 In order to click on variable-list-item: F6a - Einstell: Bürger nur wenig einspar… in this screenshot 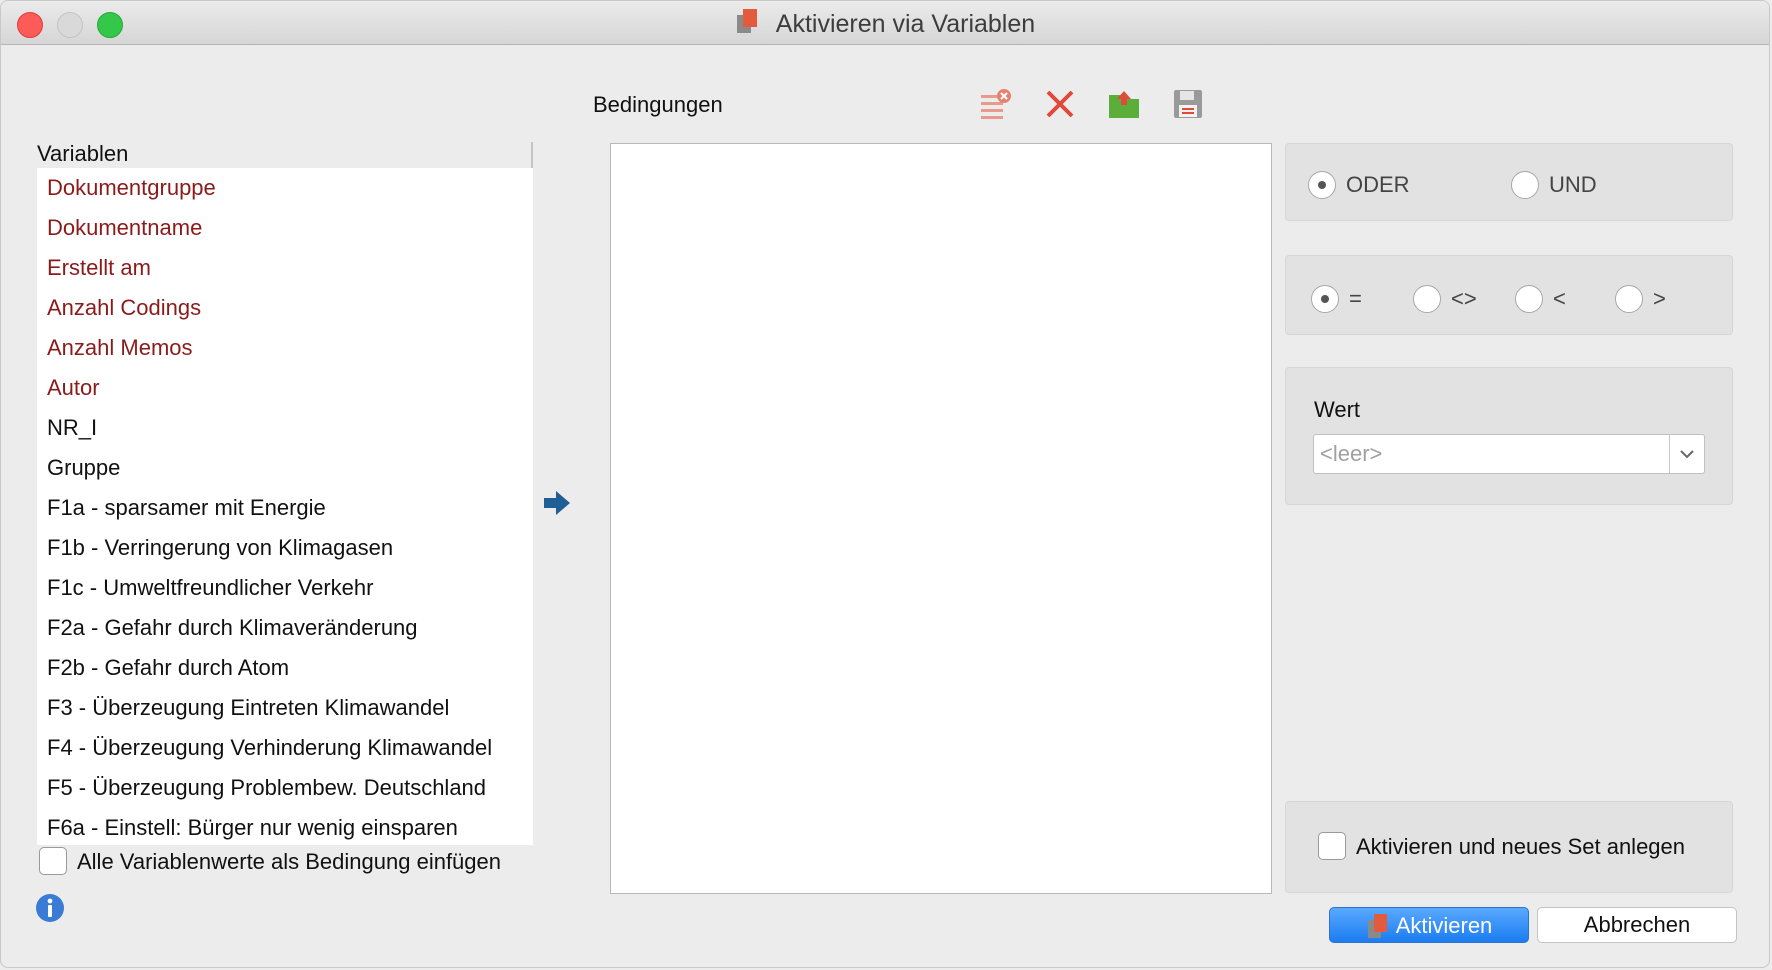, I will do `click(285, 826)`.